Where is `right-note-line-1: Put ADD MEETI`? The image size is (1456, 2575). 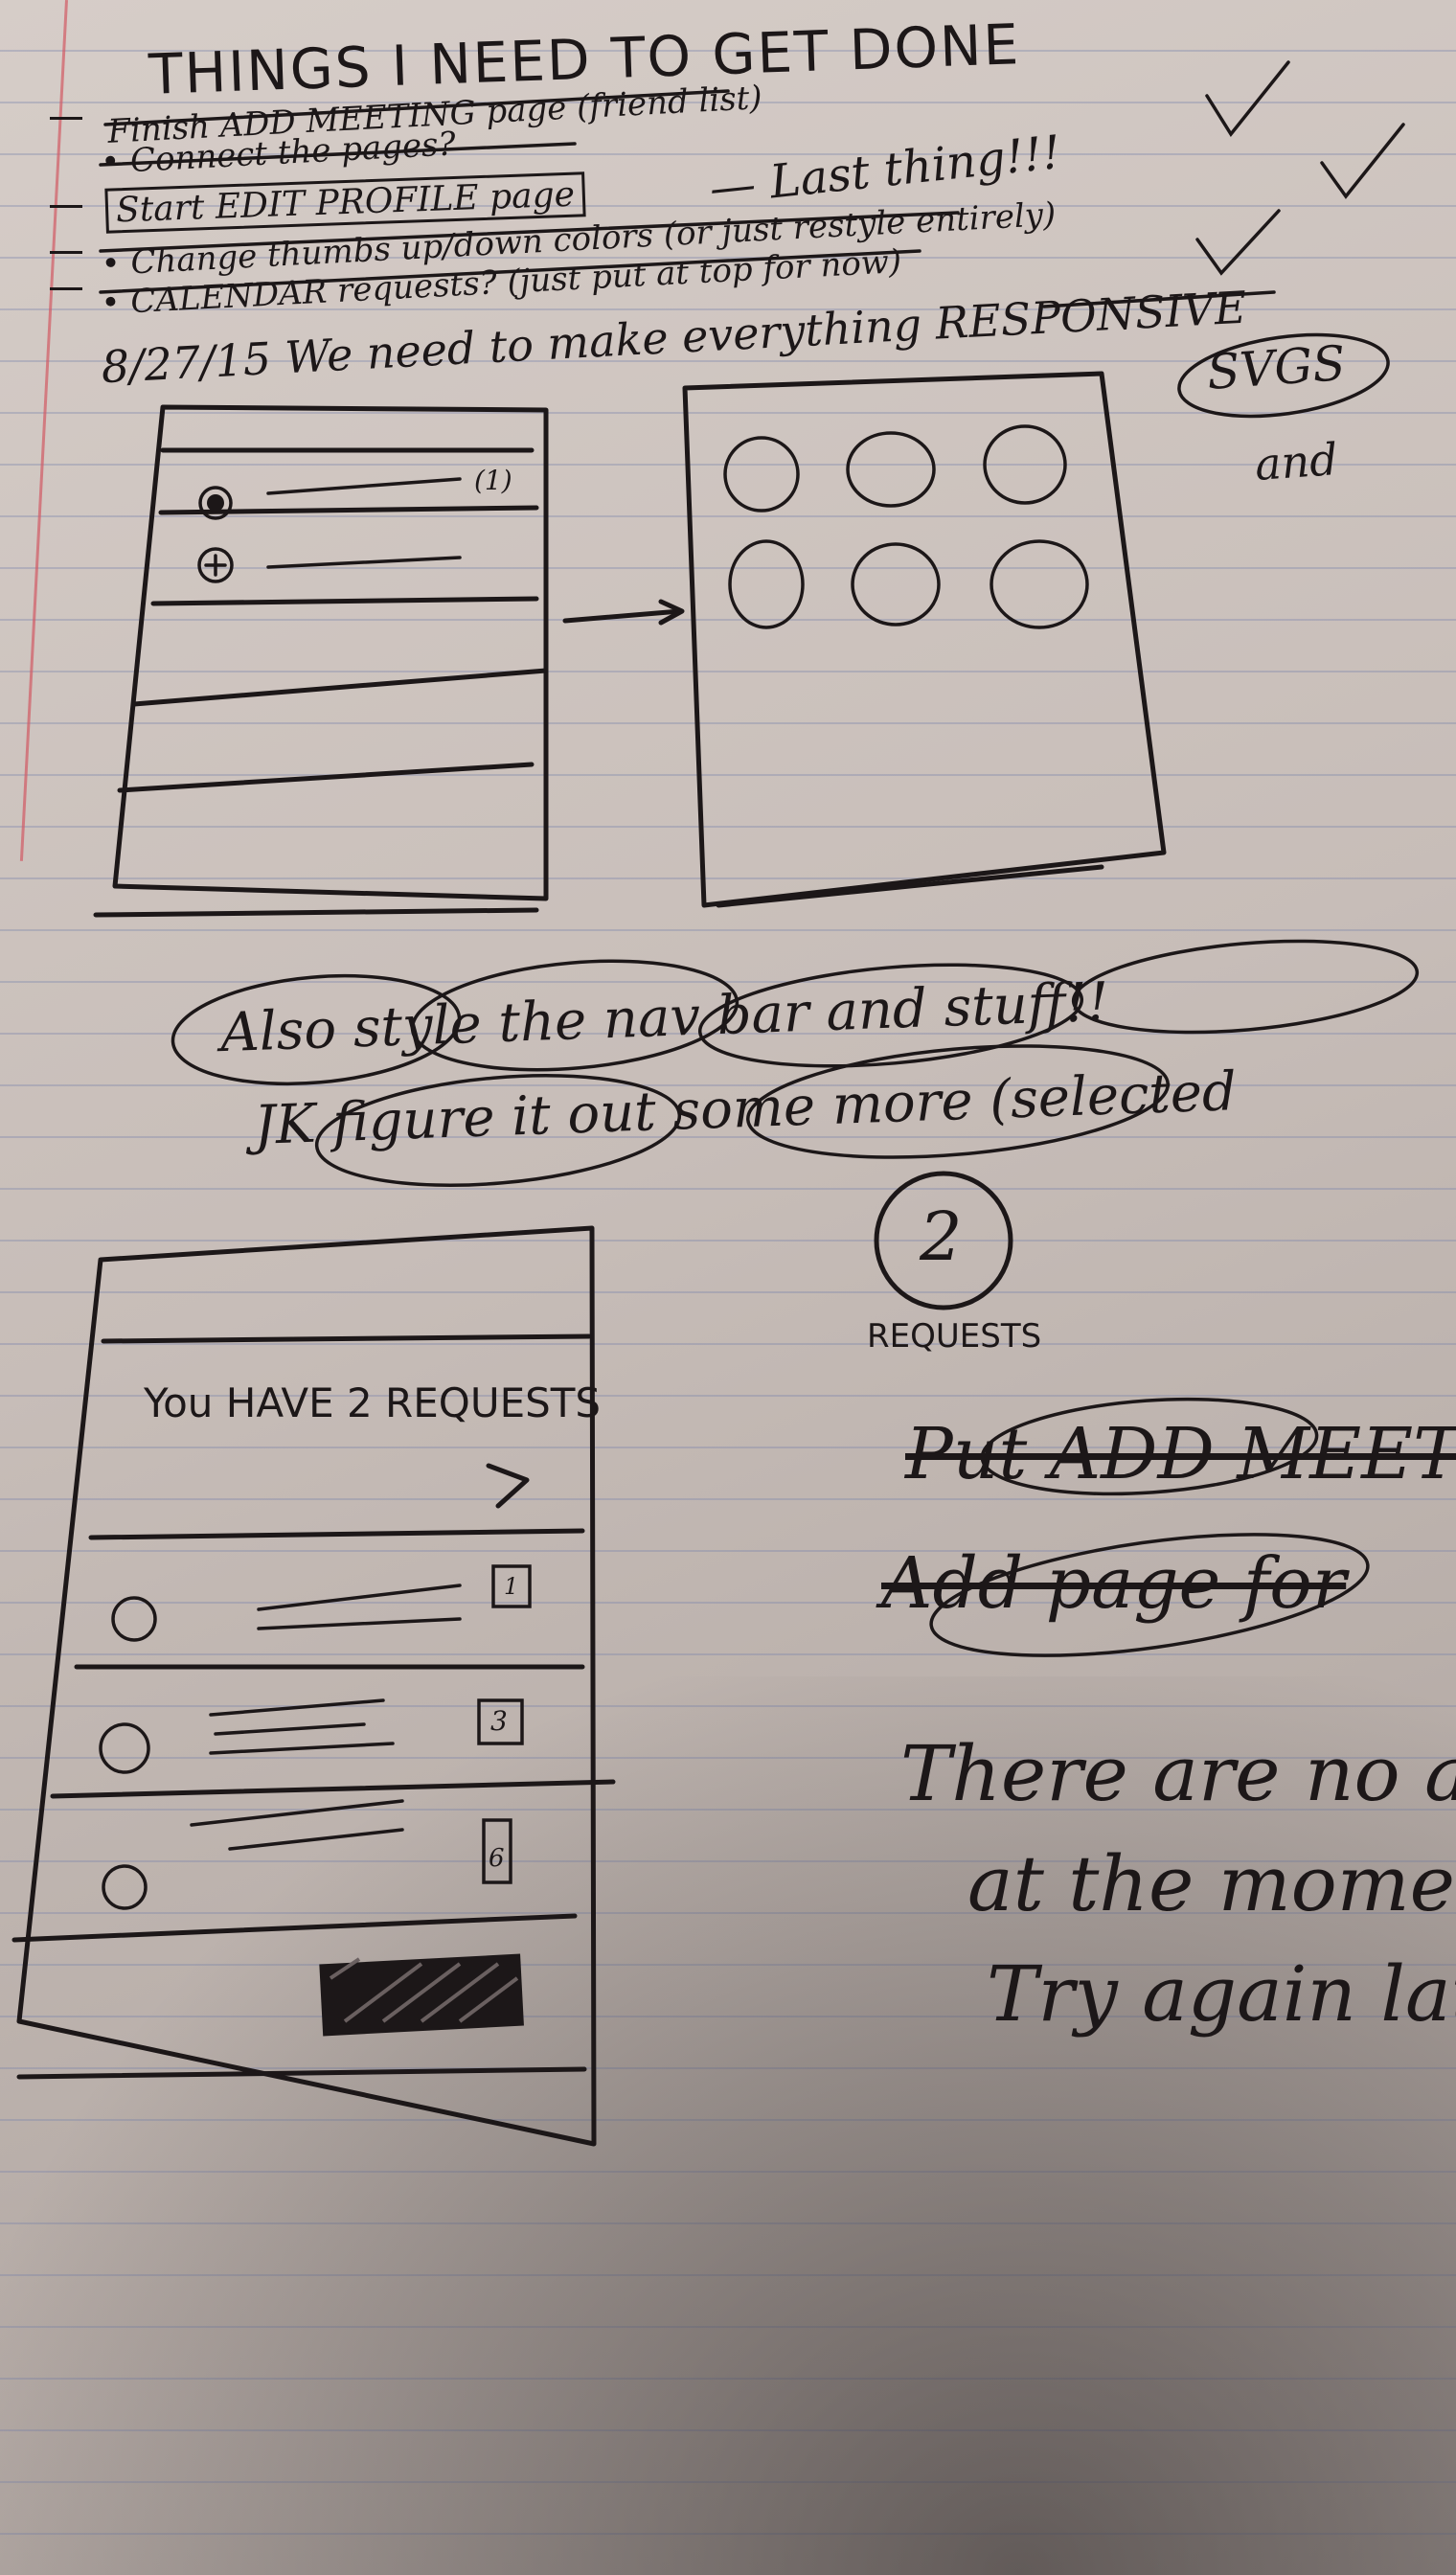 right-note-line-1: Put ADD MEETI is located at coordinates (1180, 1454).